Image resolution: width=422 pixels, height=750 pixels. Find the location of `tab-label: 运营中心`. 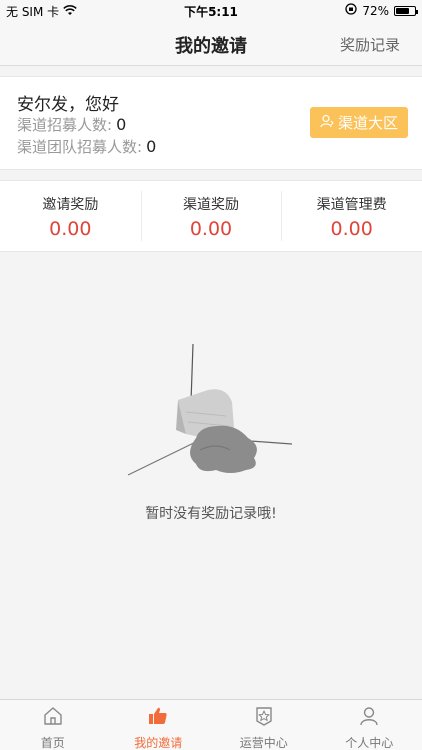

tab-label: 运营中心 is located at coordinates (263, 743).